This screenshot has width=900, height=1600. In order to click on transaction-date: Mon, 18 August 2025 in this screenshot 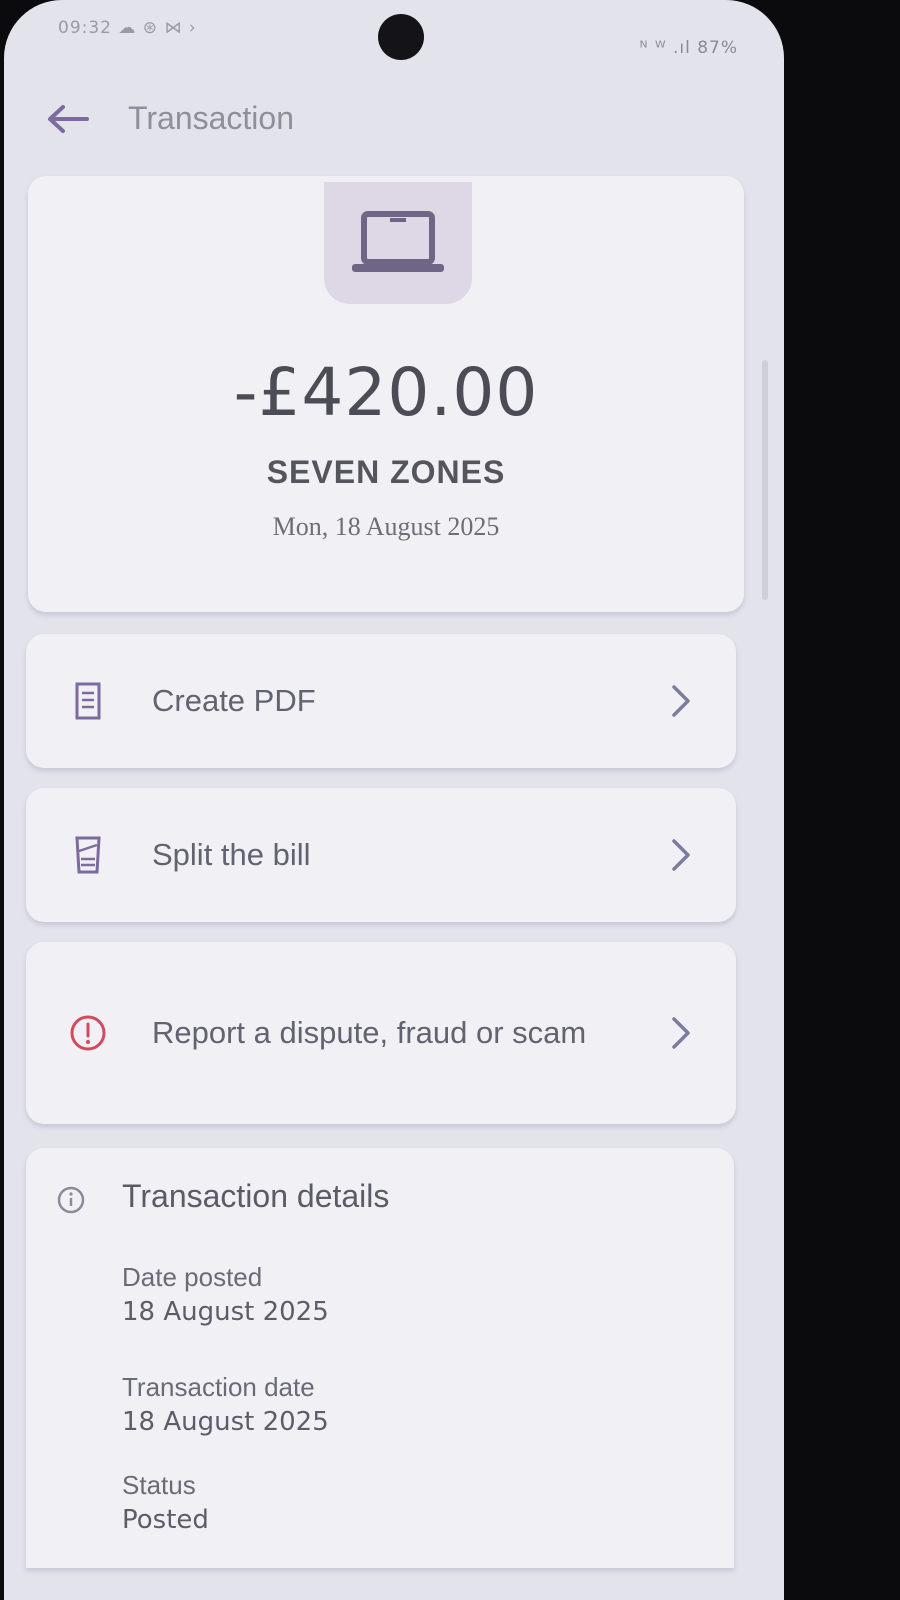, I will do `click(386, 526)`.